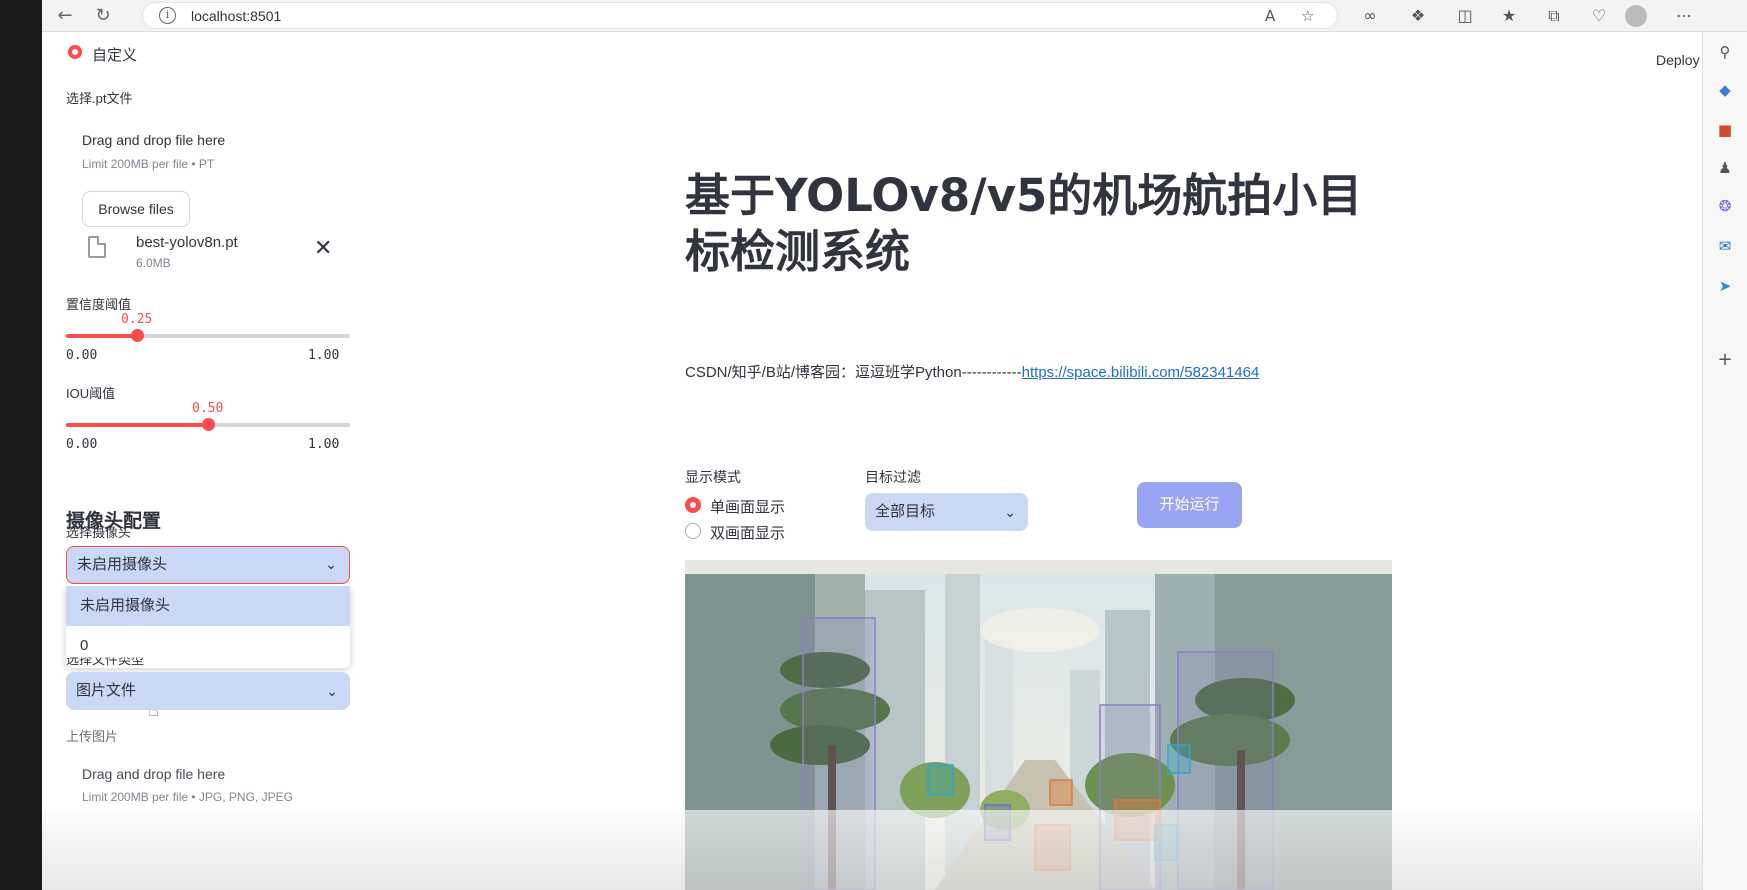 This screenshot has width=1747, height=890. I want to click on read-aloud-icon: A, so click(1270, 16).